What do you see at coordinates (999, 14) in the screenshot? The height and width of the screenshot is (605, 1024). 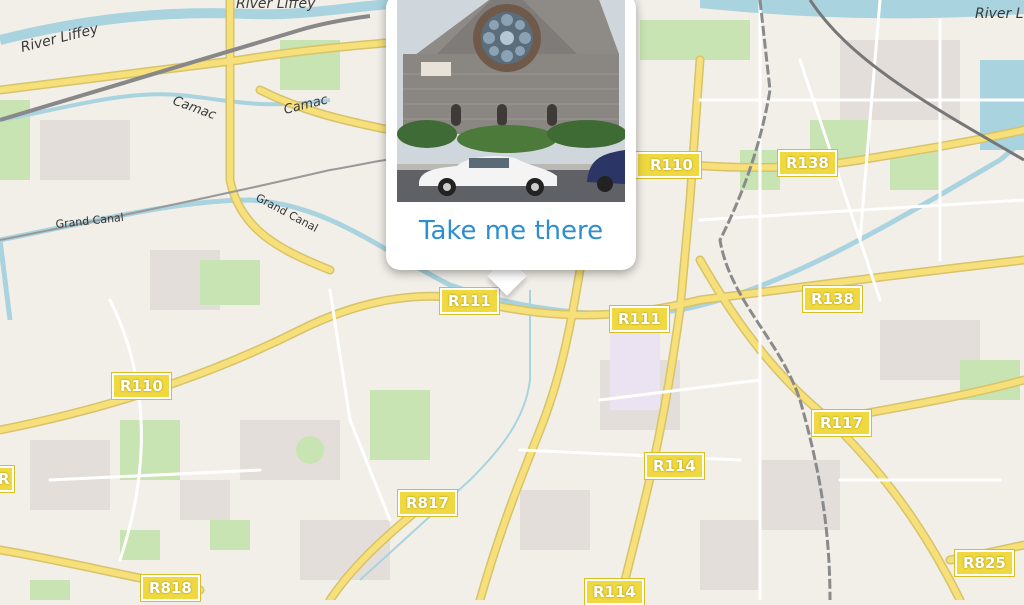 I see `label-river-liffey-east: River Liffe` at bounding box center [999, 14].